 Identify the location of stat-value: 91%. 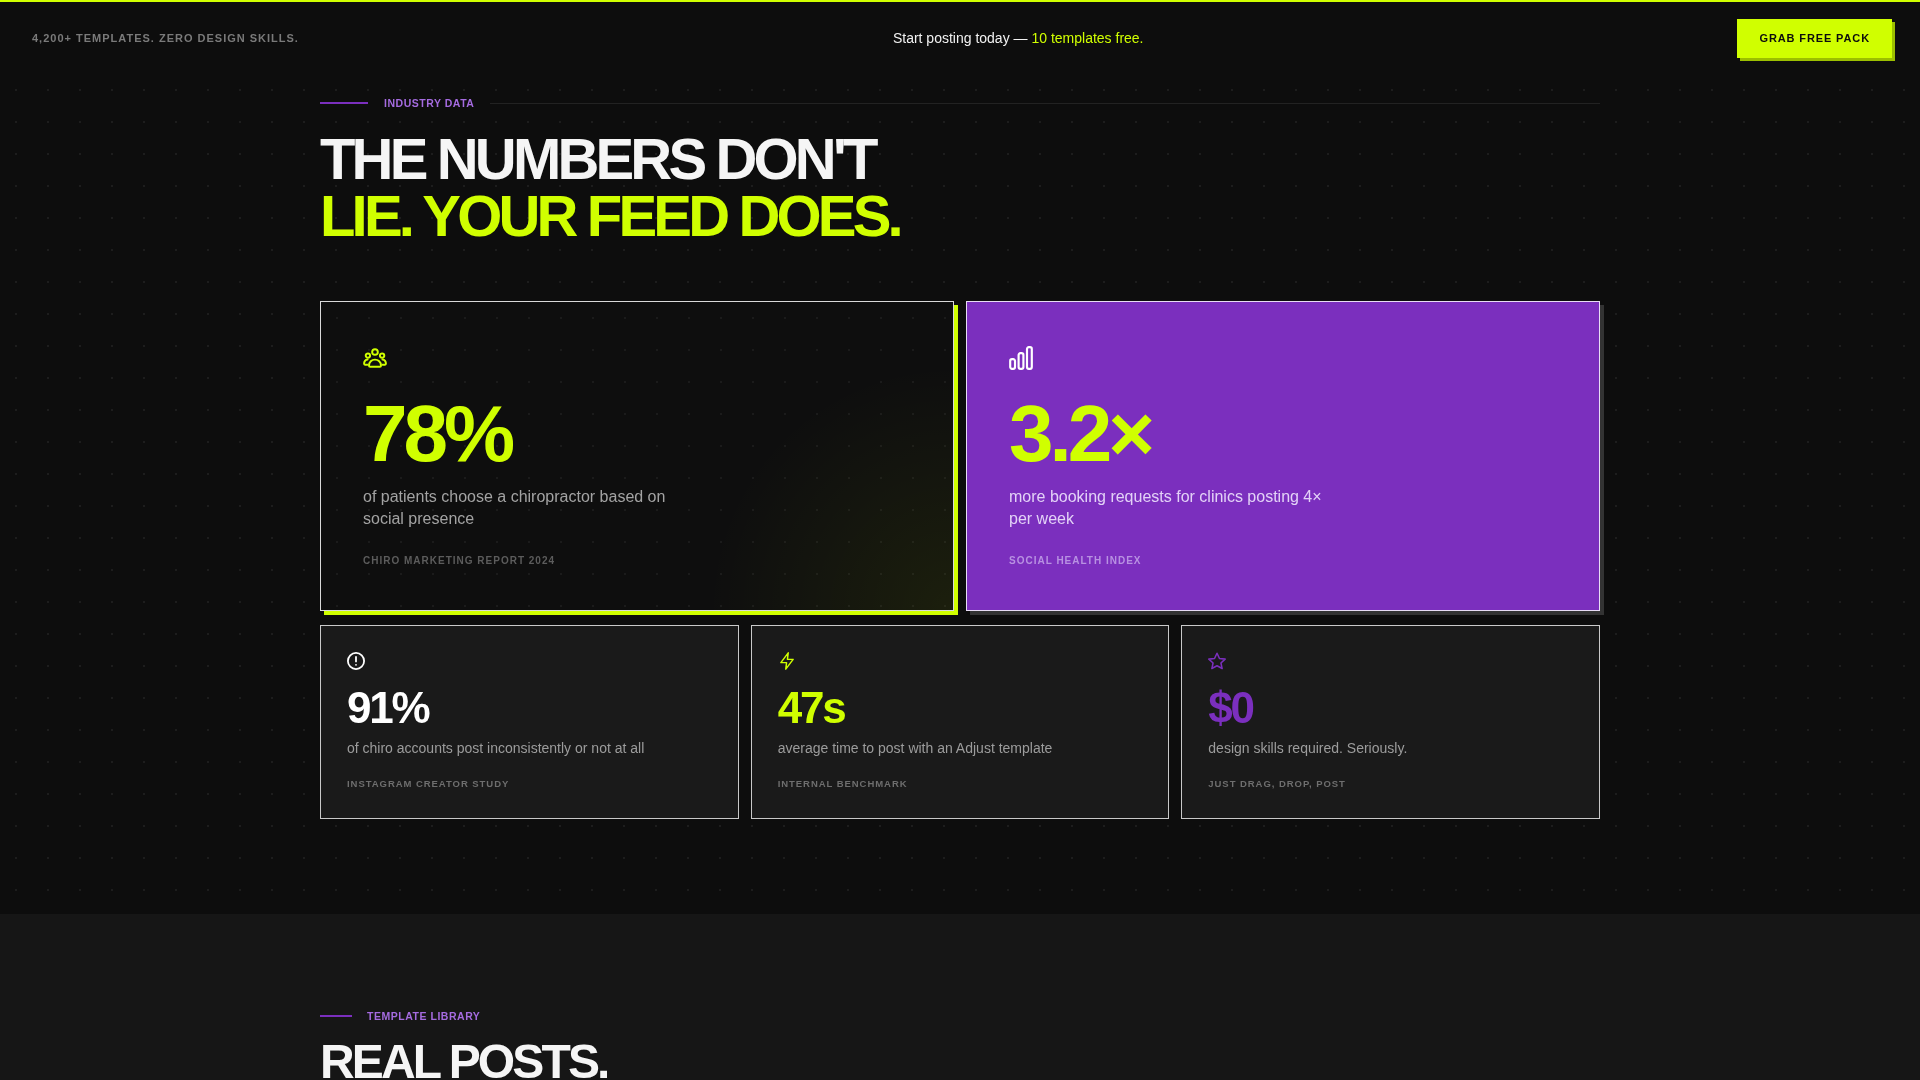
(388, 707).